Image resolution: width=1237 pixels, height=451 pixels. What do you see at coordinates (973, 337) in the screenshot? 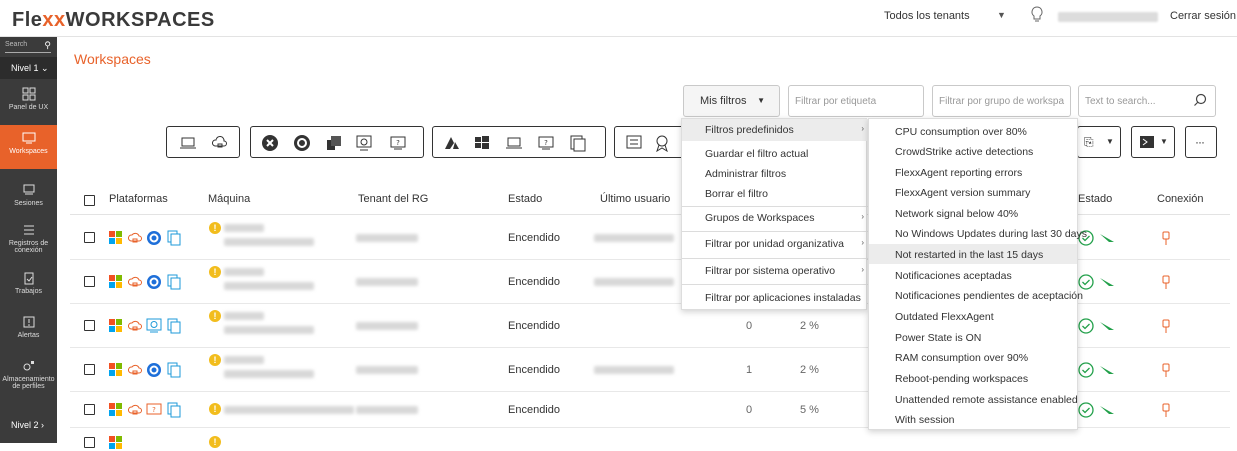
I see `submenu-item: Power State is ON` at bounding box center [973, 337].